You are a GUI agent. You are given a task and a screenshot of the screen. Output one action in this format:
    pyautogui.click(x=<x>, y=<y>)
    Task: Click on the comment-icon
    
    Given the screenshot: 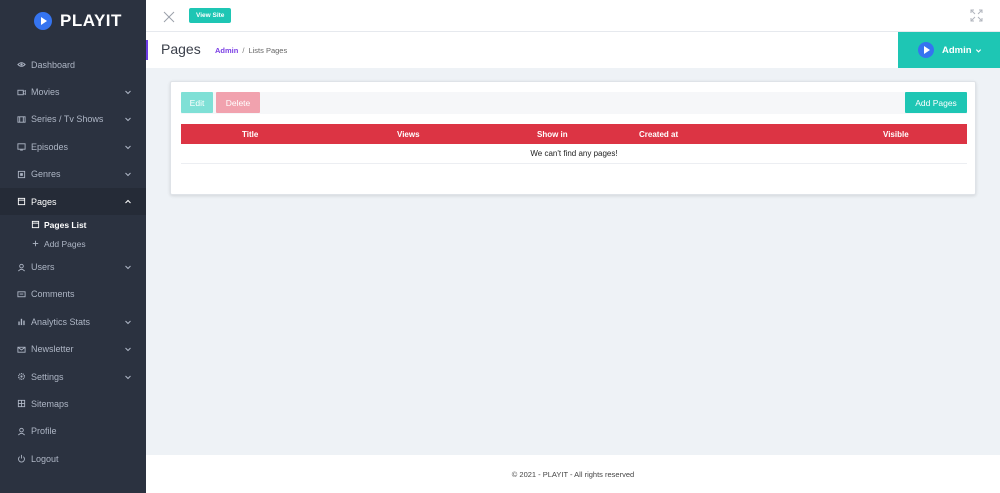 What is the action you would take?
    pyautogui.click(x=21, y=294)
    